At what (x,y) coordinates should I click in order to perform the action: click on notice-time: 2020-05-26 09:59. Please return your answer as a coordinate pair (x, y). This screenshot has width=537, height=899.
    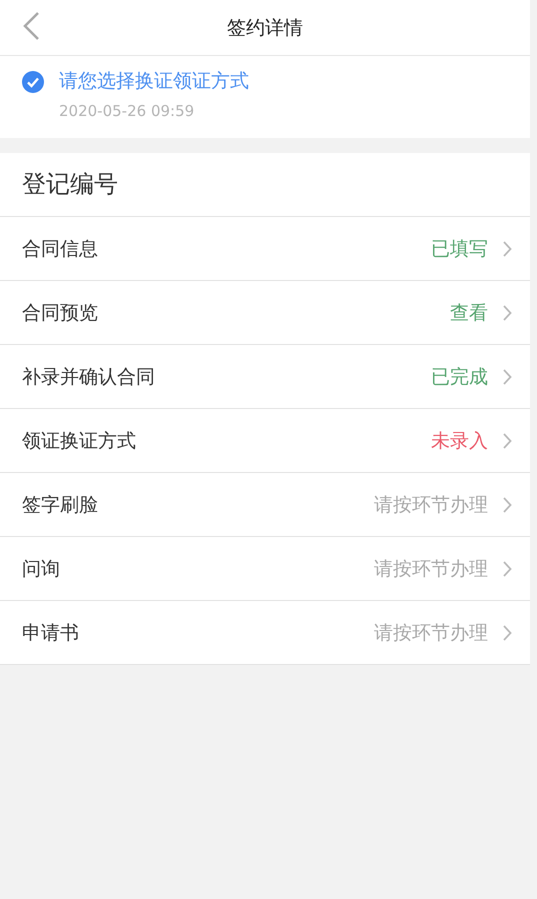
    Looking at the image, I should click on (127, 111).